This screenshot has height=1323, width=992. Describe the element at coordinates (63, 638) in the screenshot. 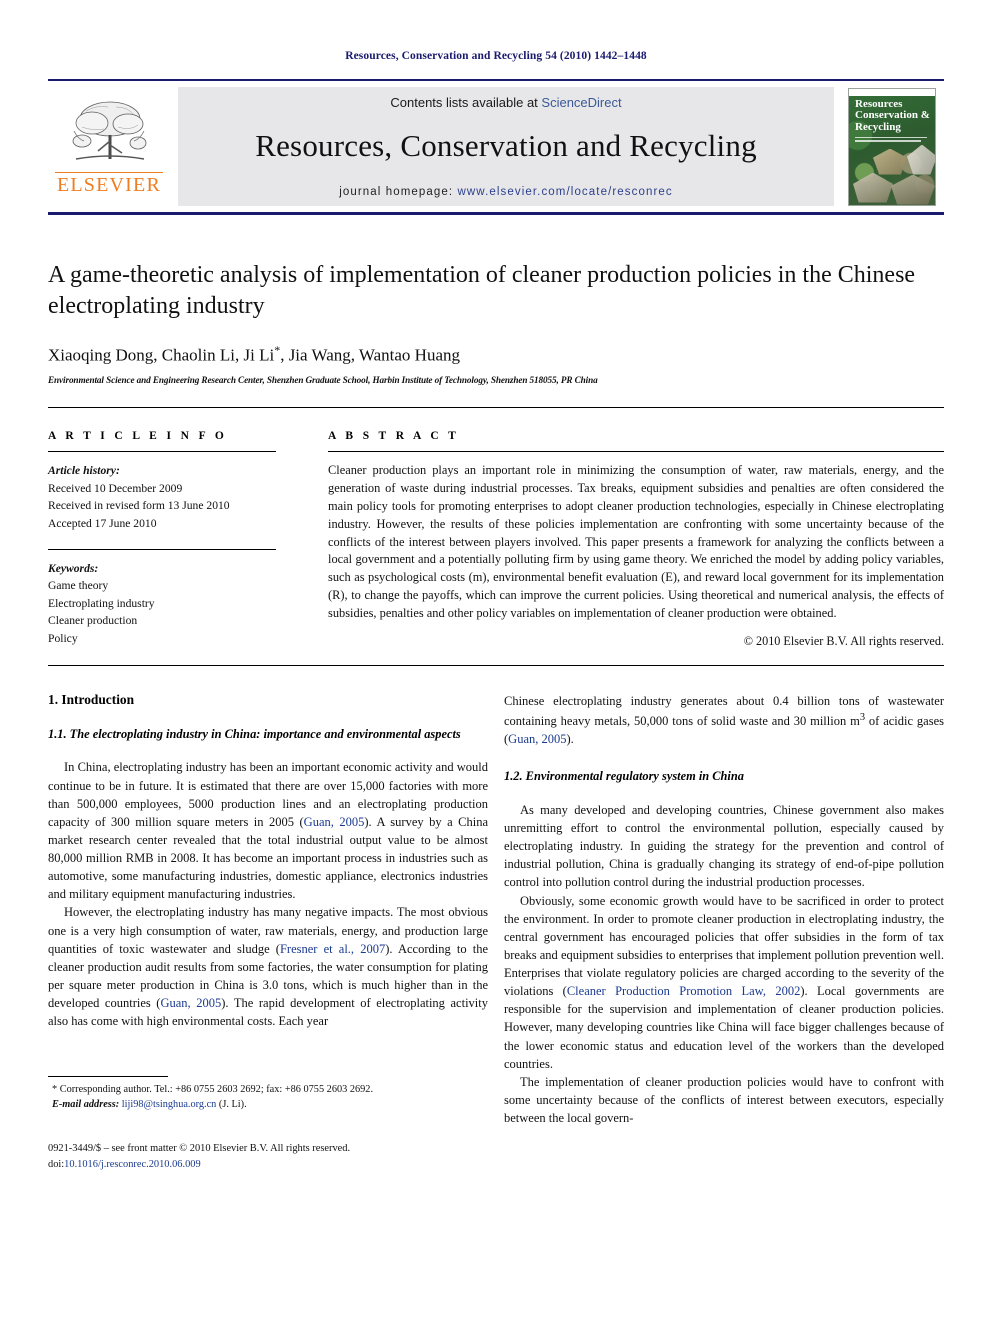

I see `keyword-item: Policy` at that location.